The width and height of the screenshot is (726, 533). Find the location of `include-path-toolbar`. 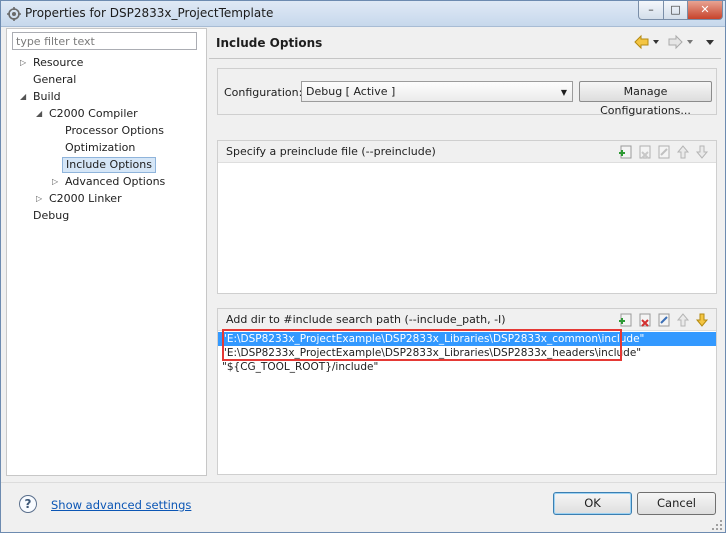

include-path-toolbar is located at coordinates (664, 320).